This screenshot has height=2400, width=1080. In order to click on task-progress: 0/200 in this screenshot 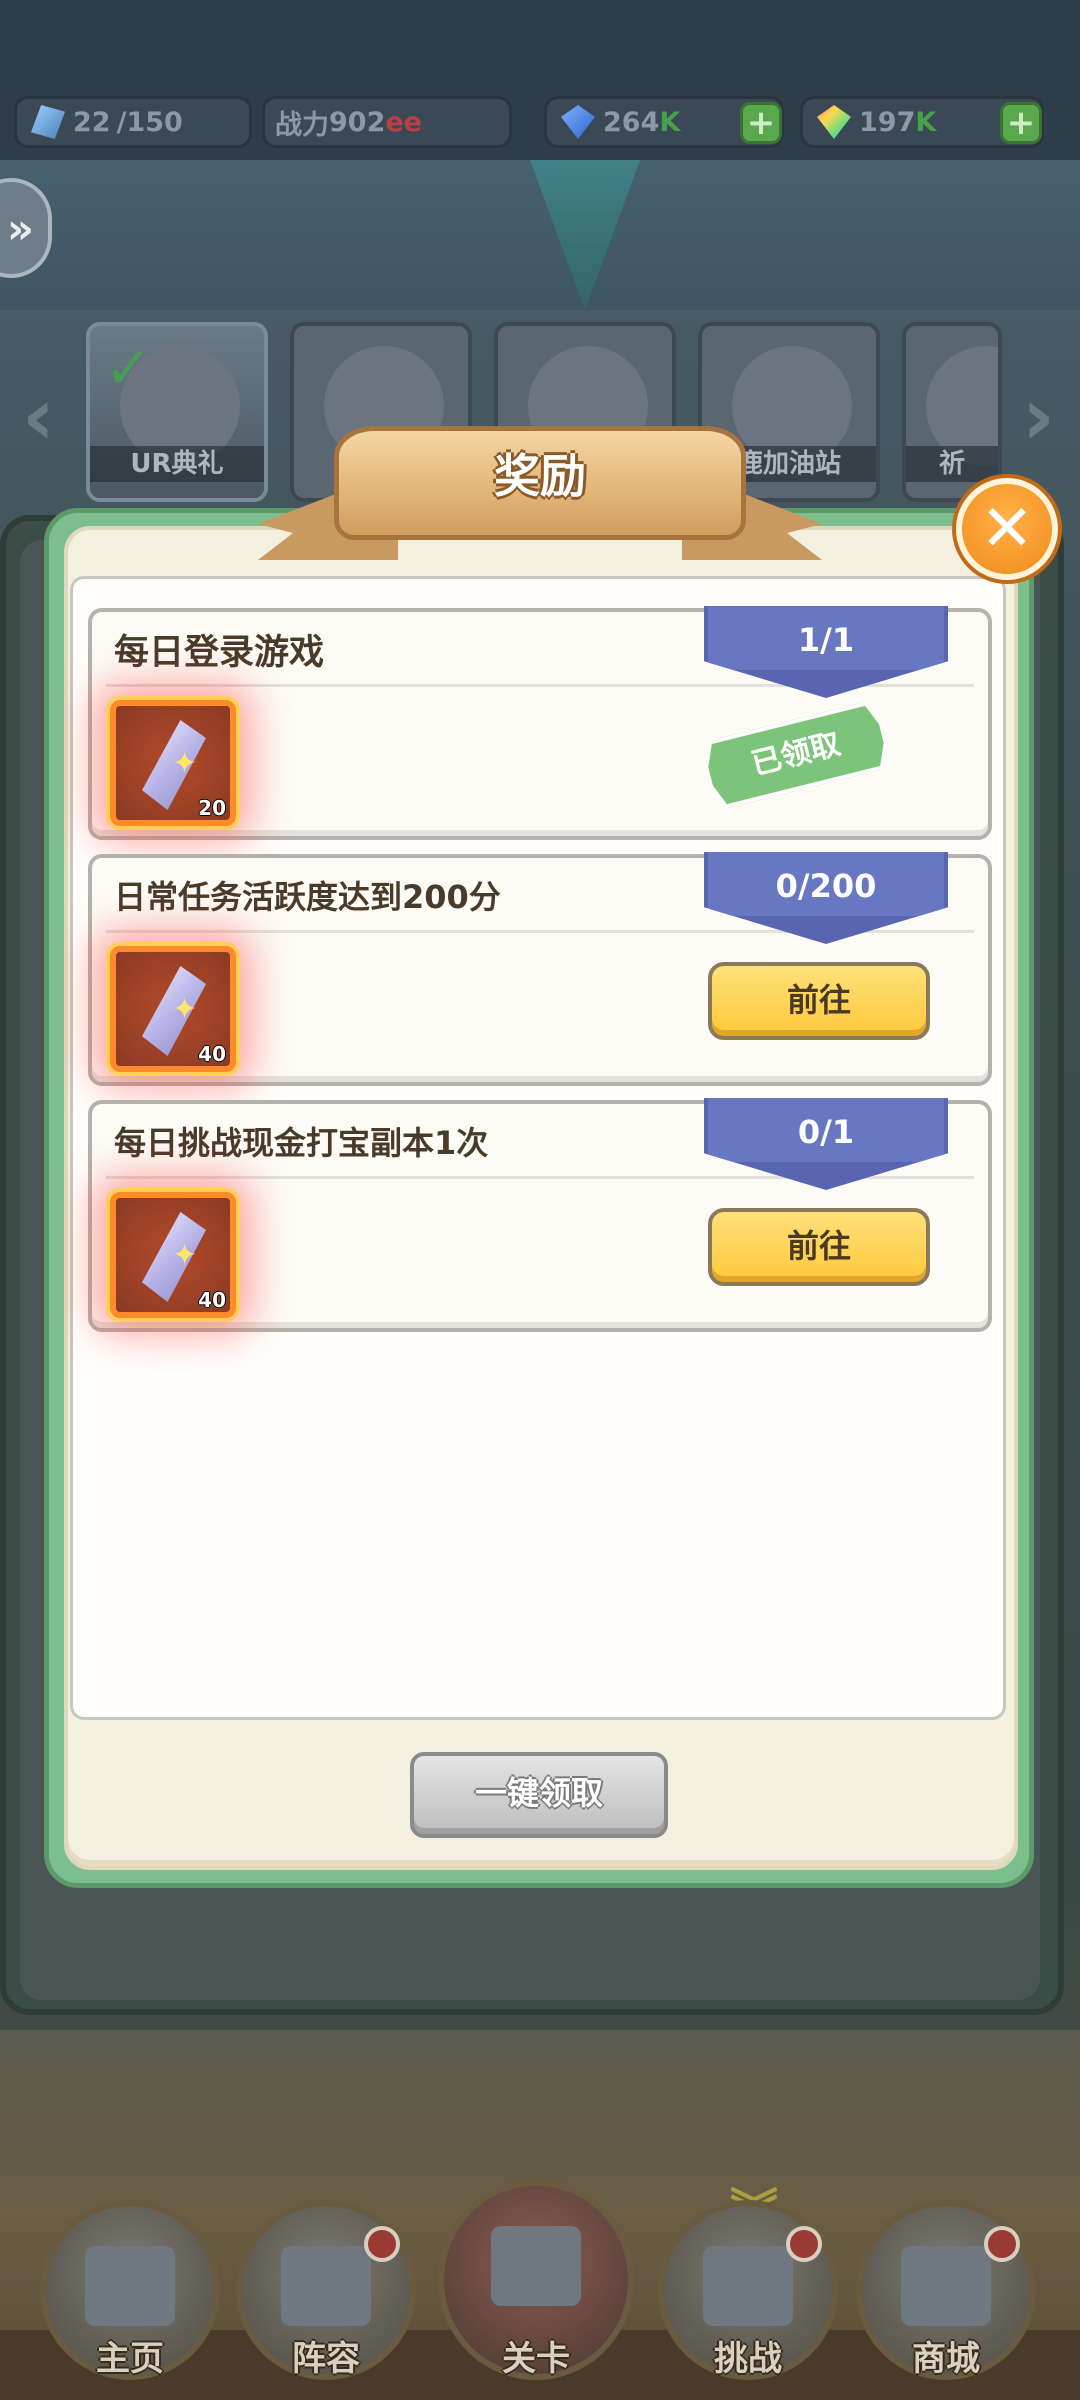, I will do `click(826, 886)`.